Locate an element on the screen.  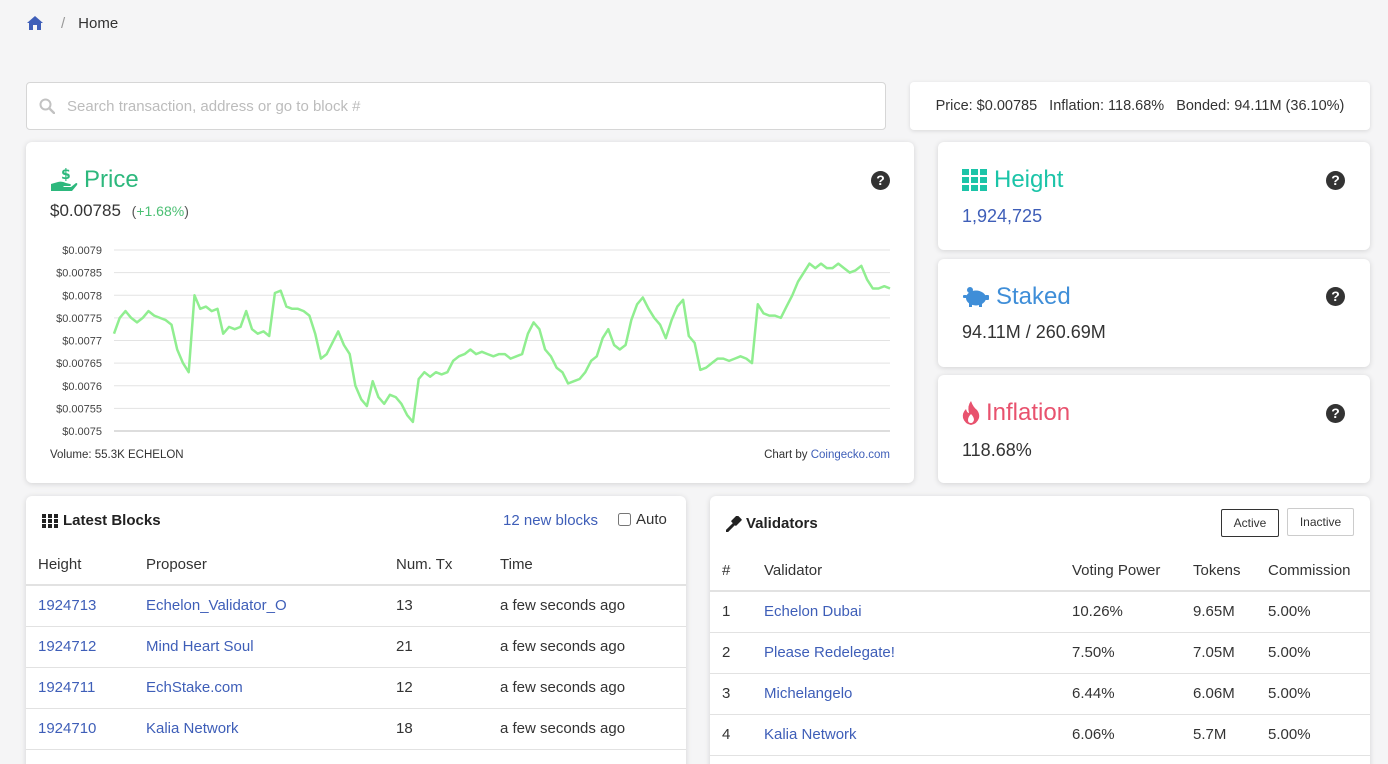
search-input is located at coordinates (457, 106).